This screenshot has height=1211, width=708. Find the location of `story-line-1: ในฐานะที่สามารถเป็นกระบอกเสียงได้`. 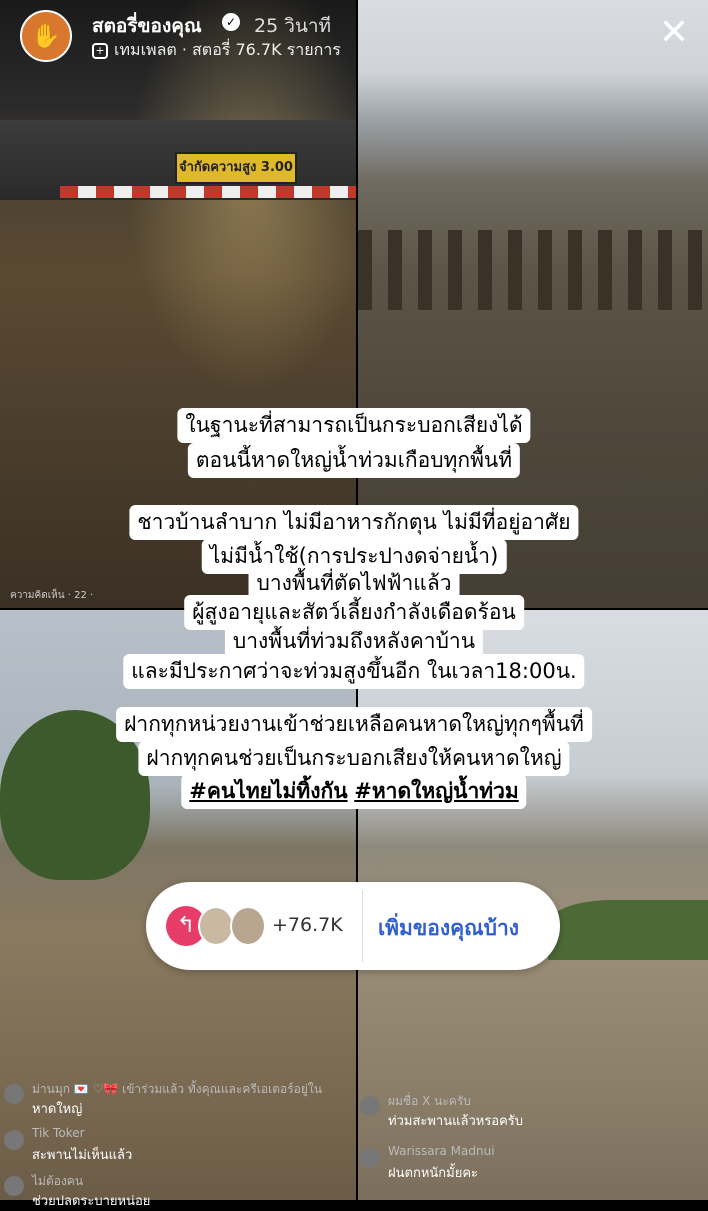

story-line-1: ในฐานะที่สามารถเป็นกระบอกเสียงได้ is located at coordinates (354, 425).